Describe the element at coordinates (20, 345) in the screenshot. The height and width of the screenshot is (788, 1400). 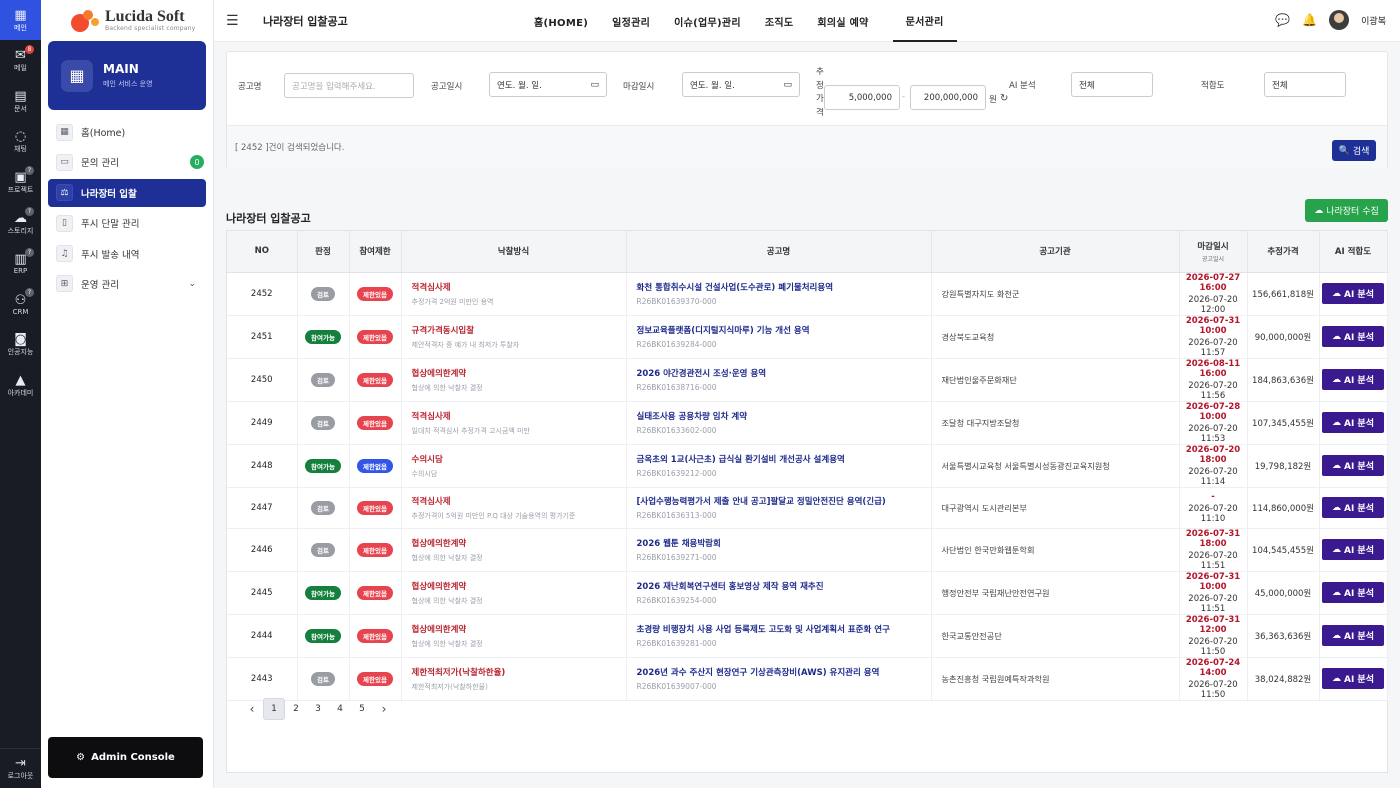
I see `rail-item-8: ◙ 인공지능` at that location.